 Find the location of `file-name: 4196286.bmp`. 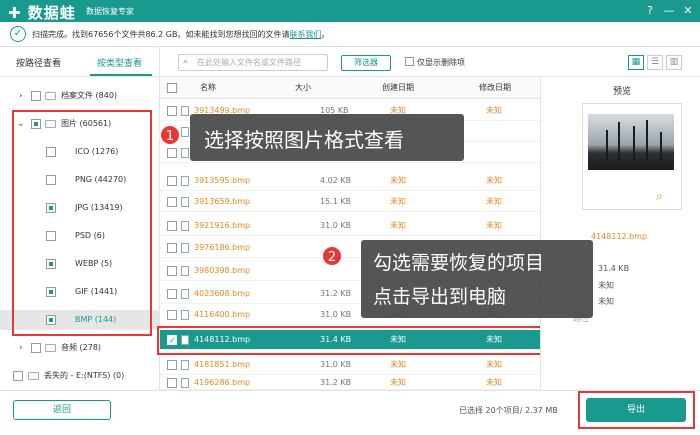

file-name: 4196286.bmp is located at coordinates (222, 382).